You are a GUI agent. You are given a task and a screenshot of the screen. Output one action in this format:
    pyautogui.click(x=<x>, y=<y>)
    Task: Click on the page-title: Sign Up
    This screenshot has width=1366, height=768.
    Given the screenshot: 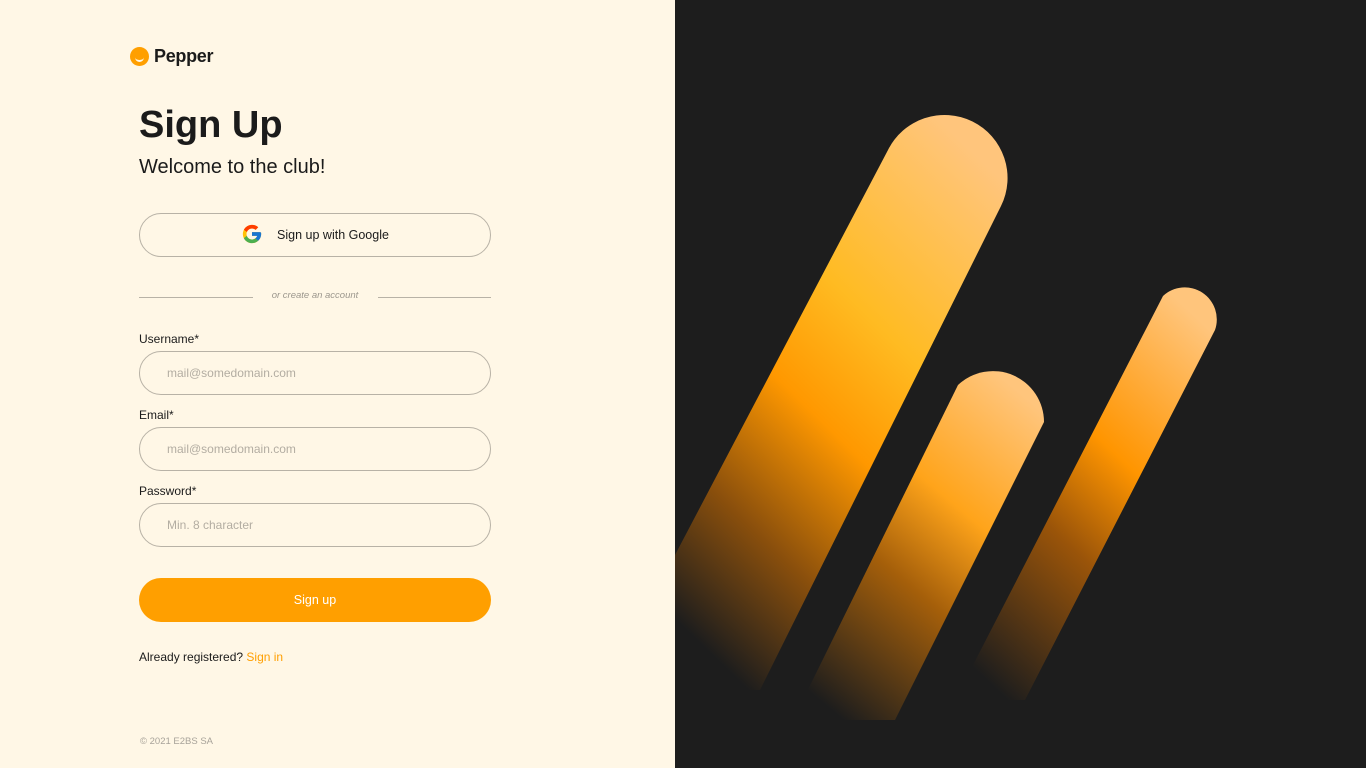 What is the action you would take?
    pyautogui.click(x=211, y=125)
    